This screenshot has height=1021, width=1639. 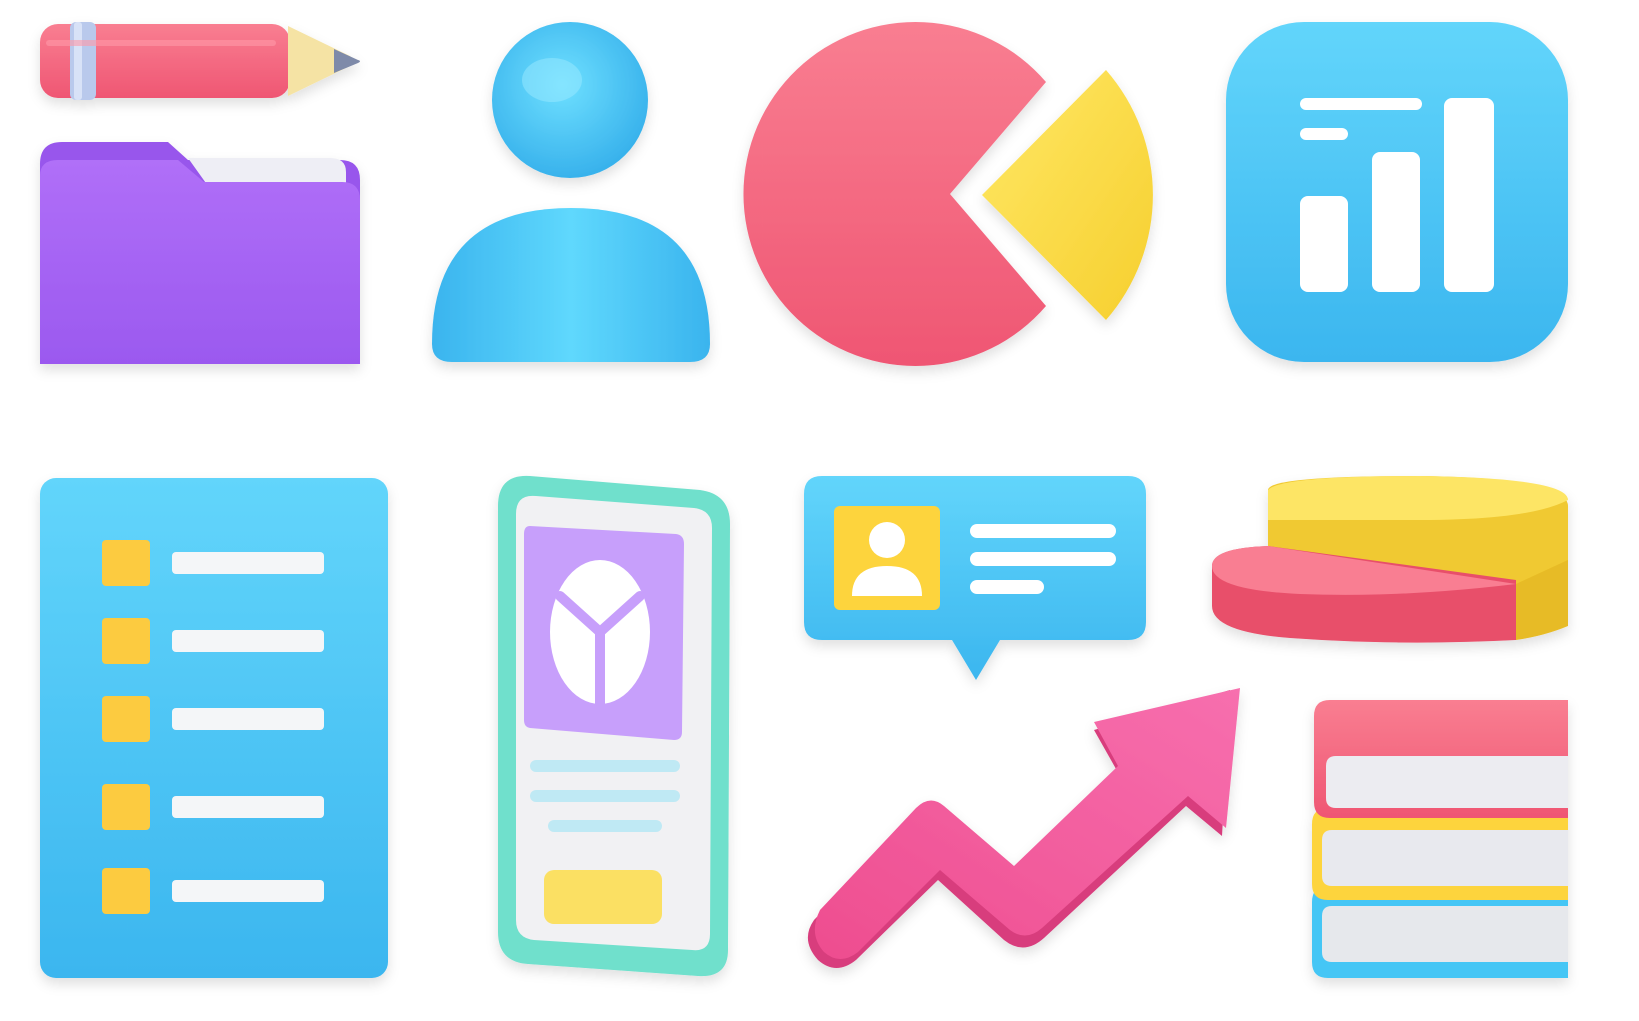 I want to click on pencil-icon, so click(x=200, y=61).